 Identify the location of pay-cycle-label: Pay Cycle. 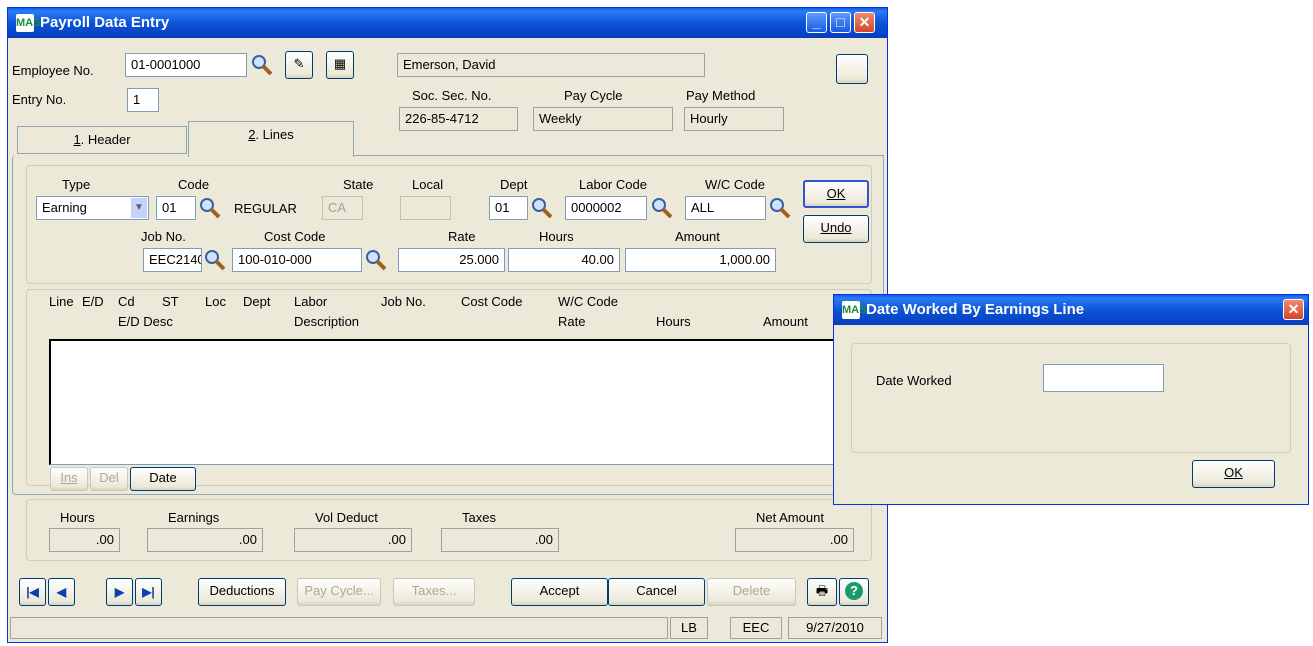
(593, 95).